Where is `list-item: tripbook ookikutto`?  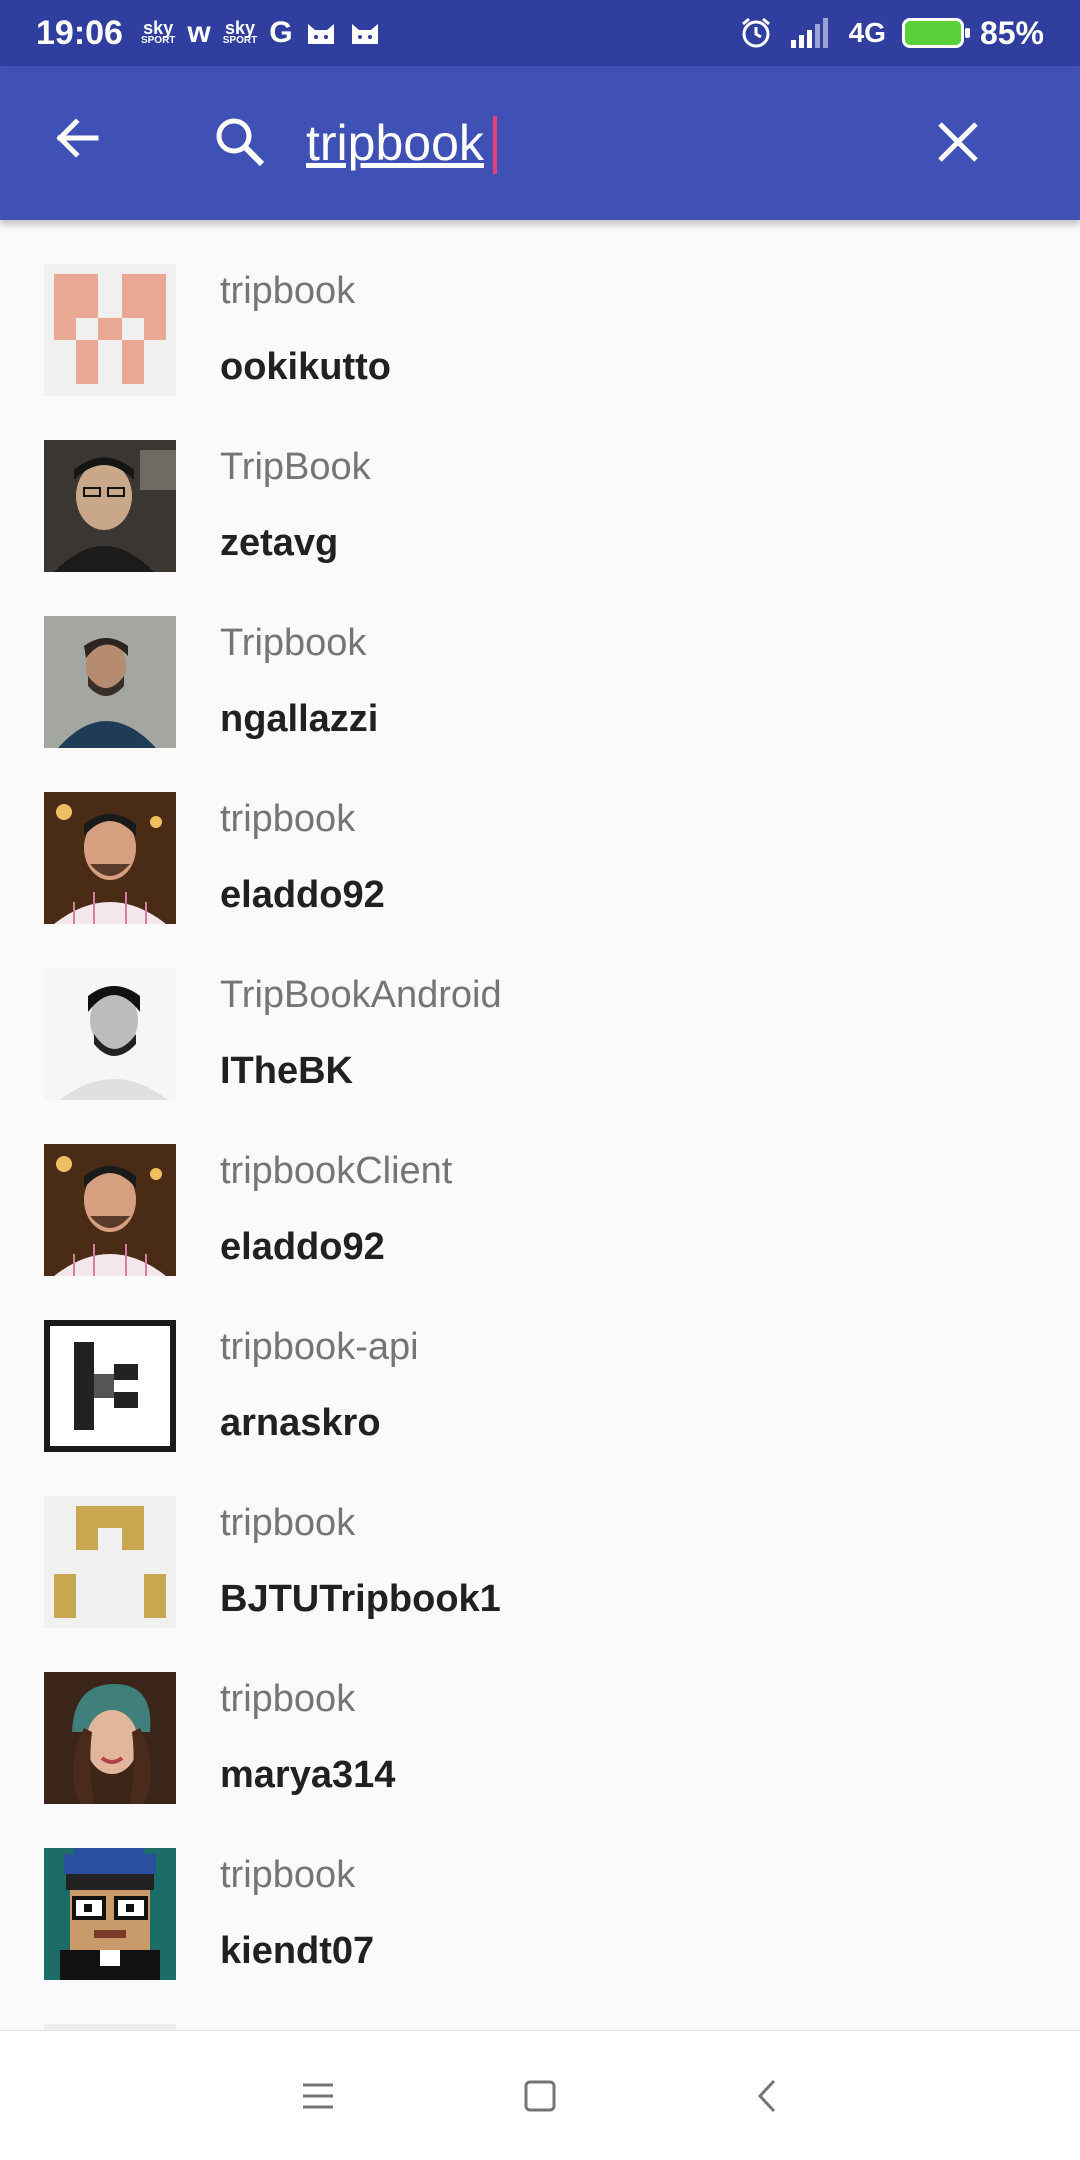
list-item: tripbook ookikutto is located at coordinates (540, 308).